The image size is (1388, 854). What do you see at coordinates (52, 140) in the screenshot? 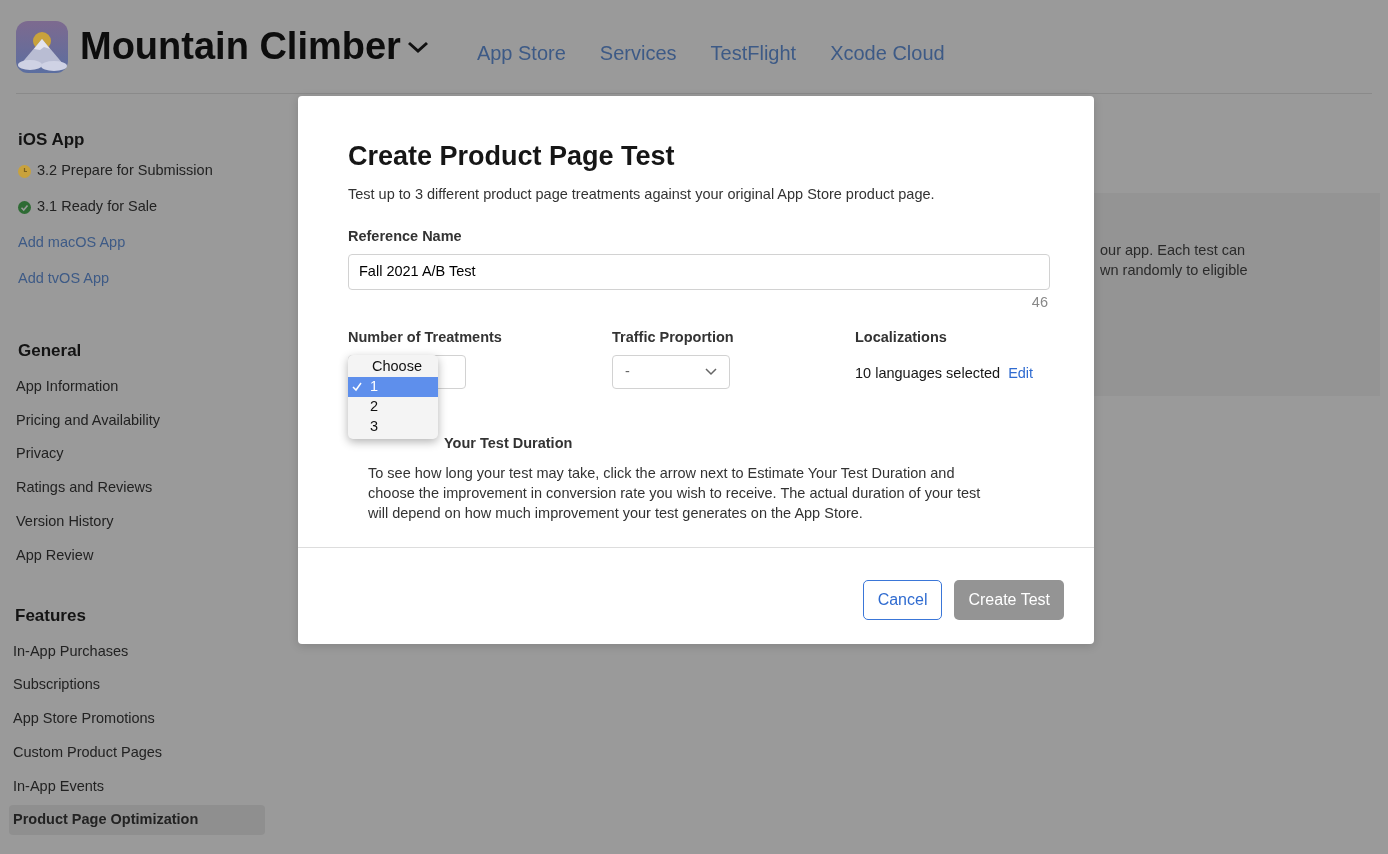
I see `section-heading: iOS App` at bounding box center [52, 140].